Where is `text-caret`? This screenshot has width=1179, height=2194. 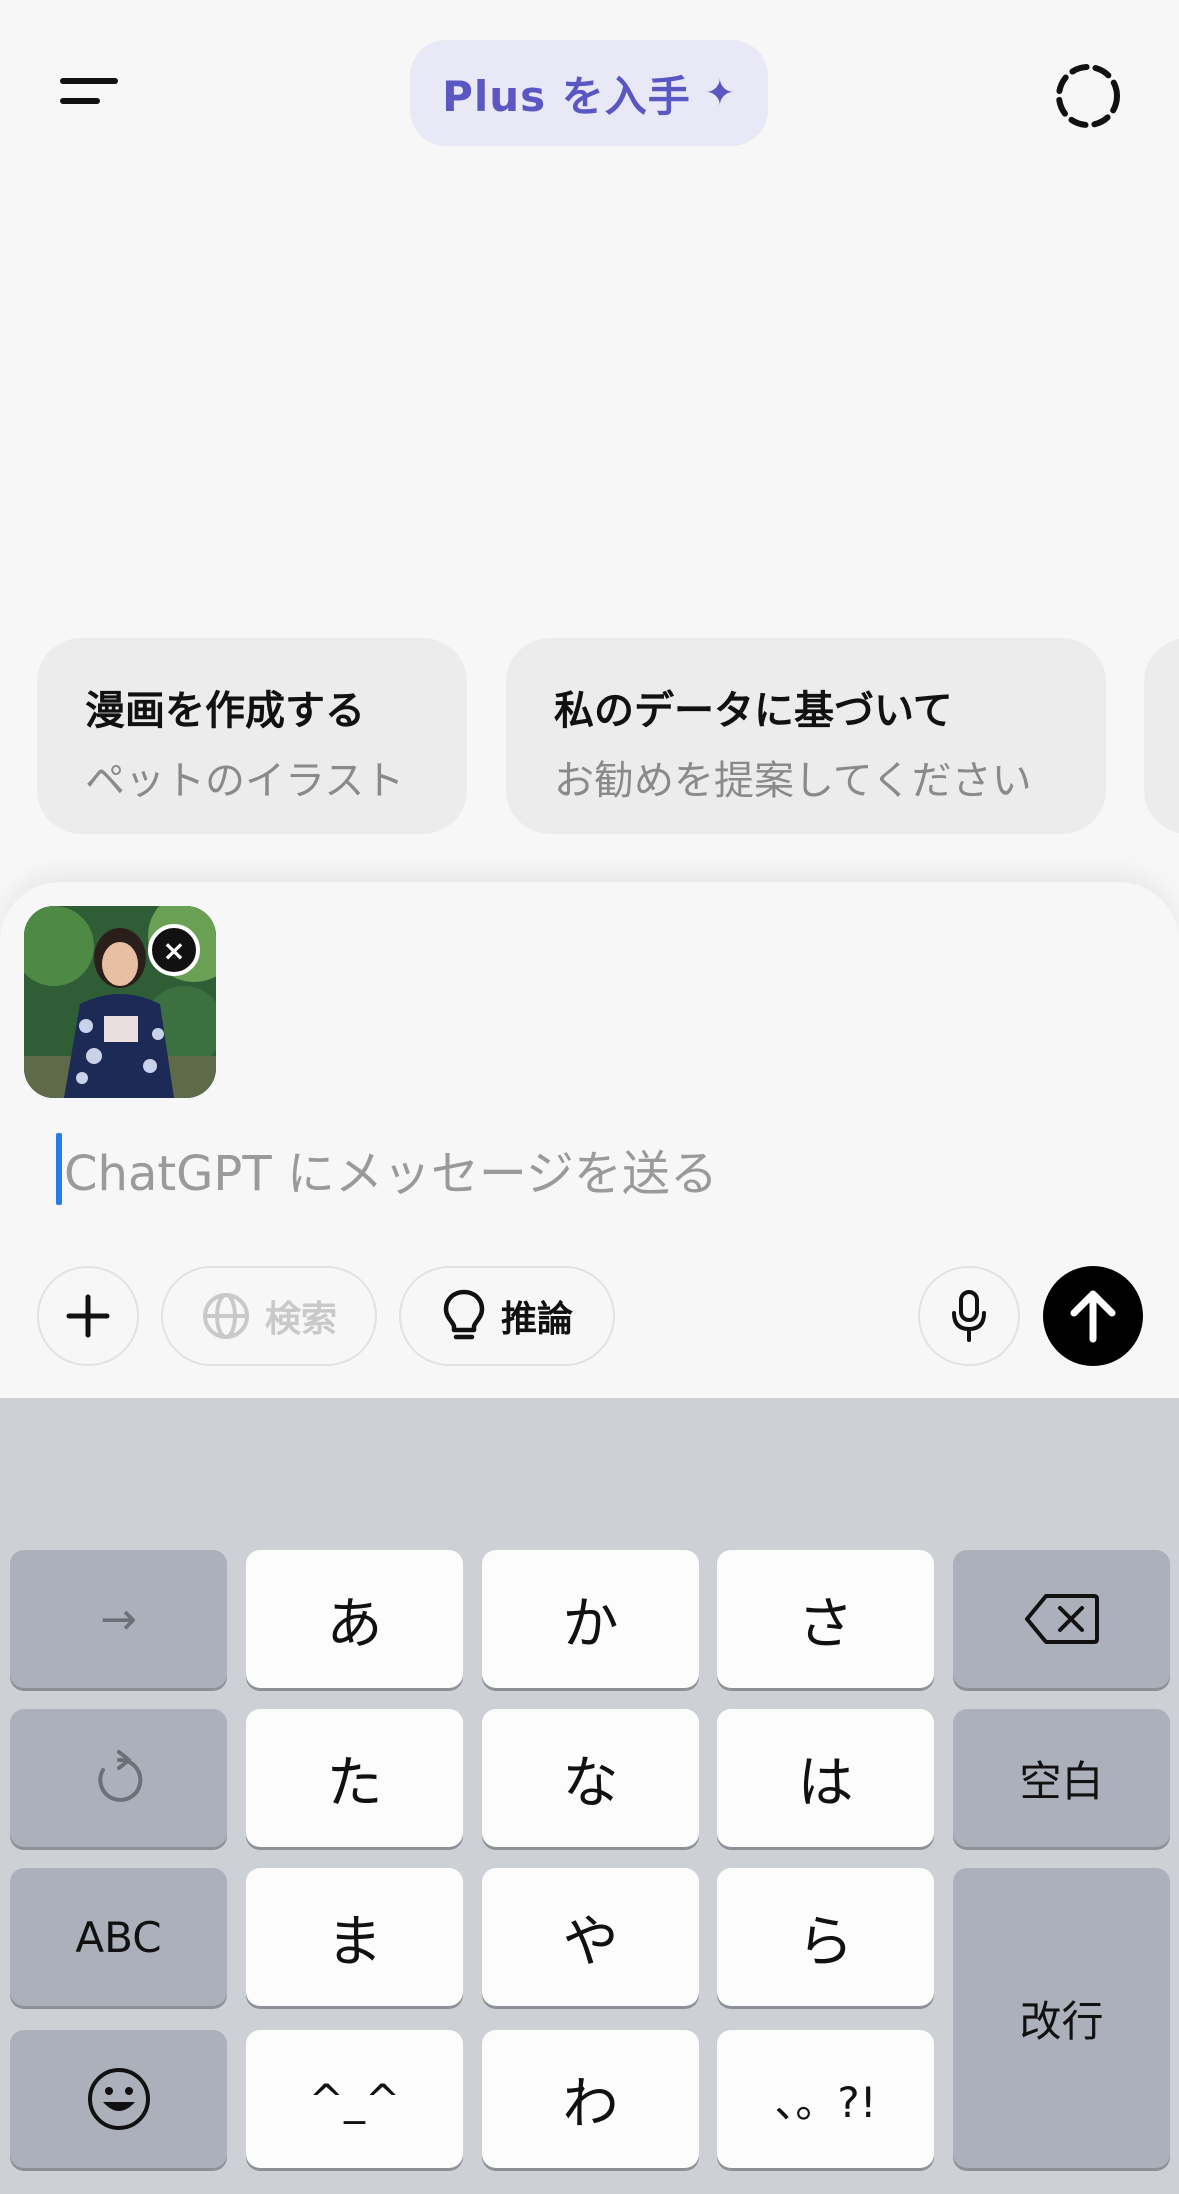
text-caret is located at coordinates (59, 1169).